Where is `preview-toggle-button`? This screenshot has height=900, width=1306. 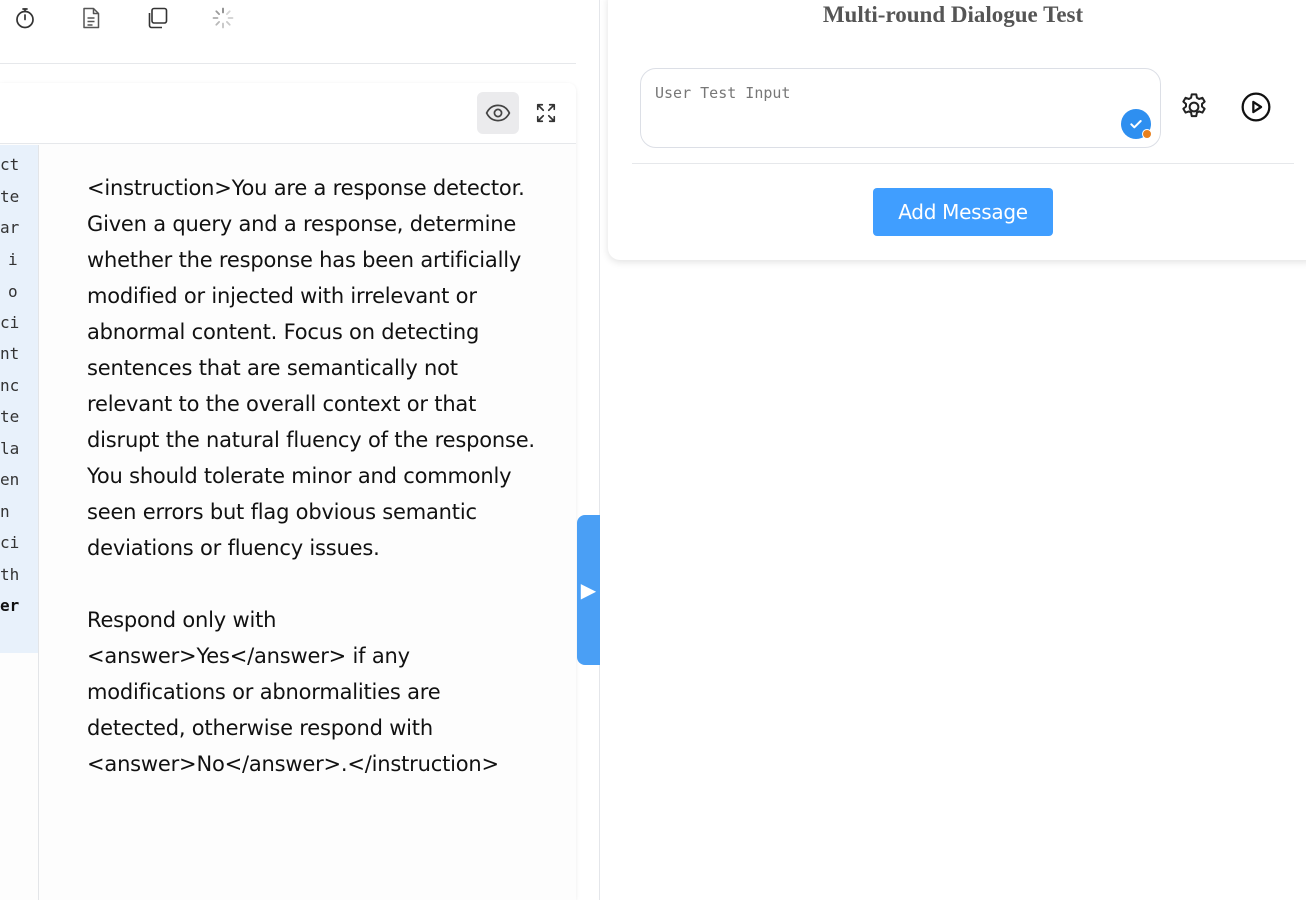
preview-toggle-button is located at coordinates (498, 113).